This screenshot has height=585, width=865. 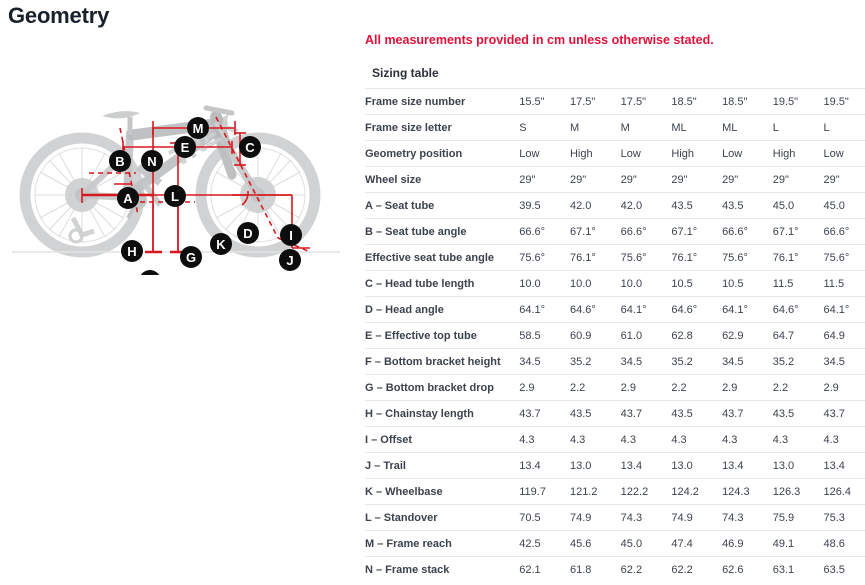 I want to click on svg-text: F, so click(x=150, y=274).